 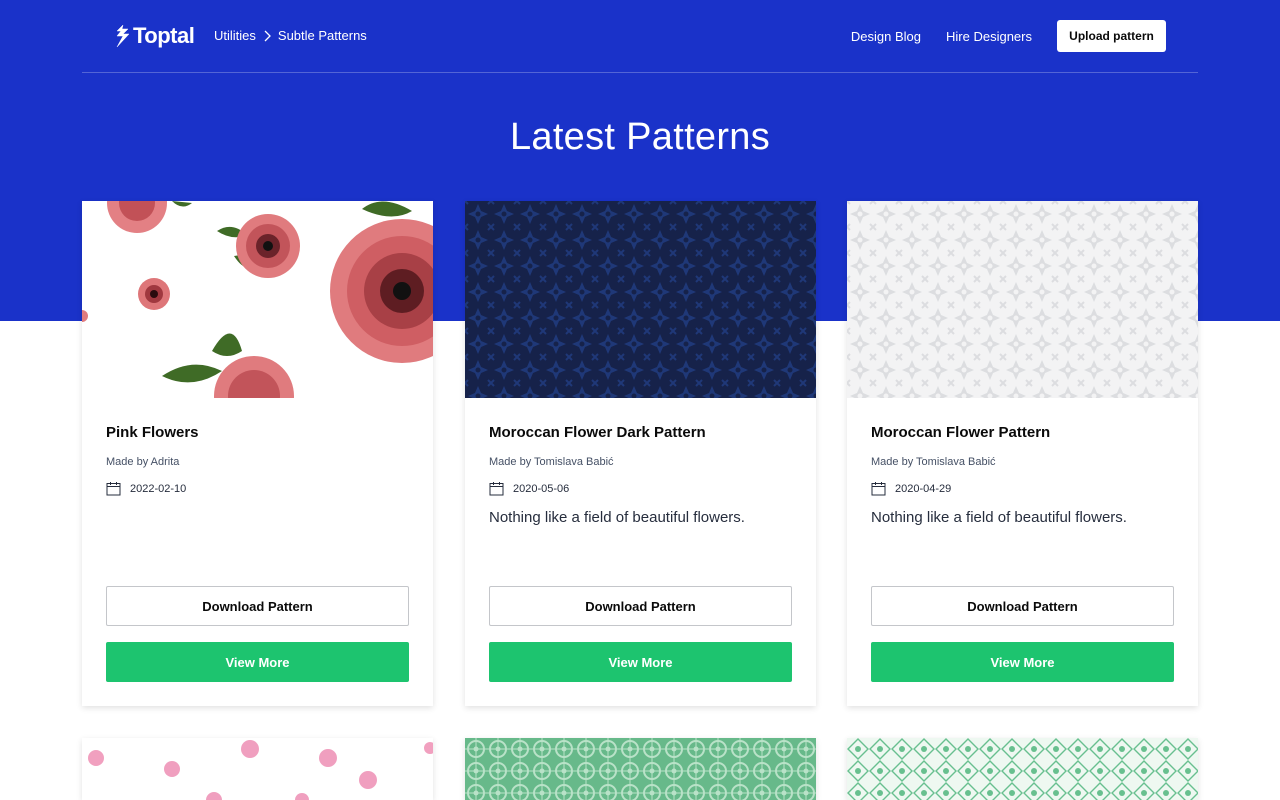 I want to click on breadcrumb: Utilities Subtle Patterns, so click(x=290, y=35).